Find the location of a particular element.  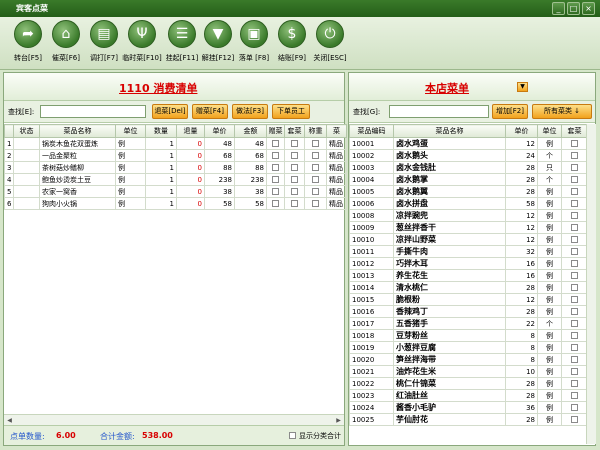

consumption-horizontal-scrollbar: ◀ ▶ is located at coordinates (174, 419).